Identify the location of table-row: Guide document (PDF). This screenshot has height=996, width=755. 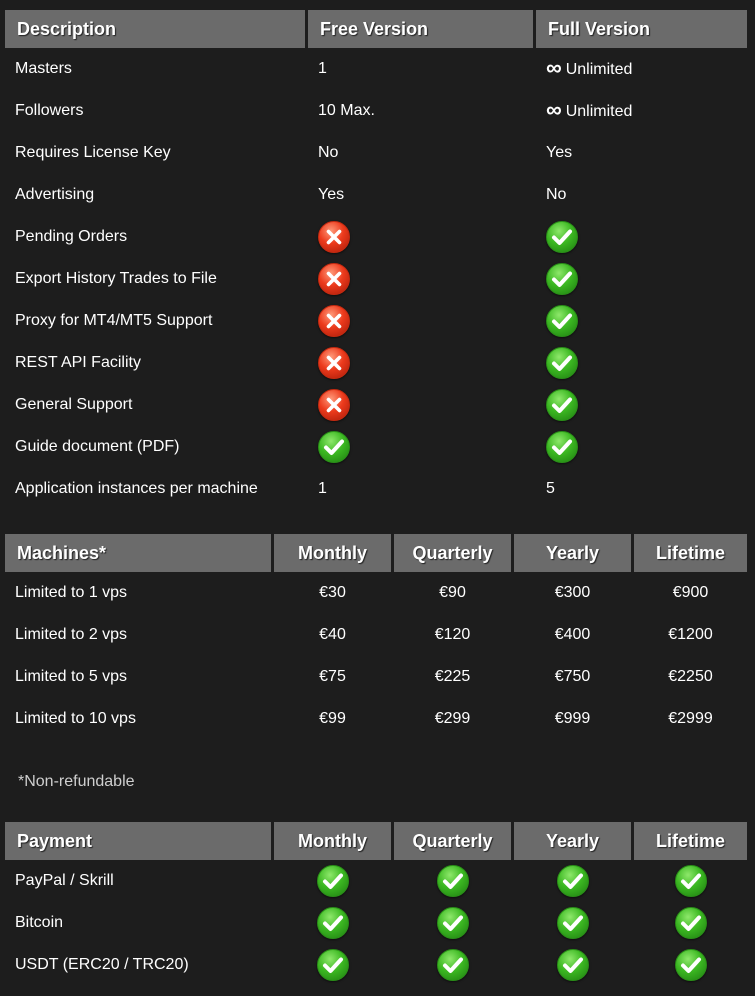
(376, 447).